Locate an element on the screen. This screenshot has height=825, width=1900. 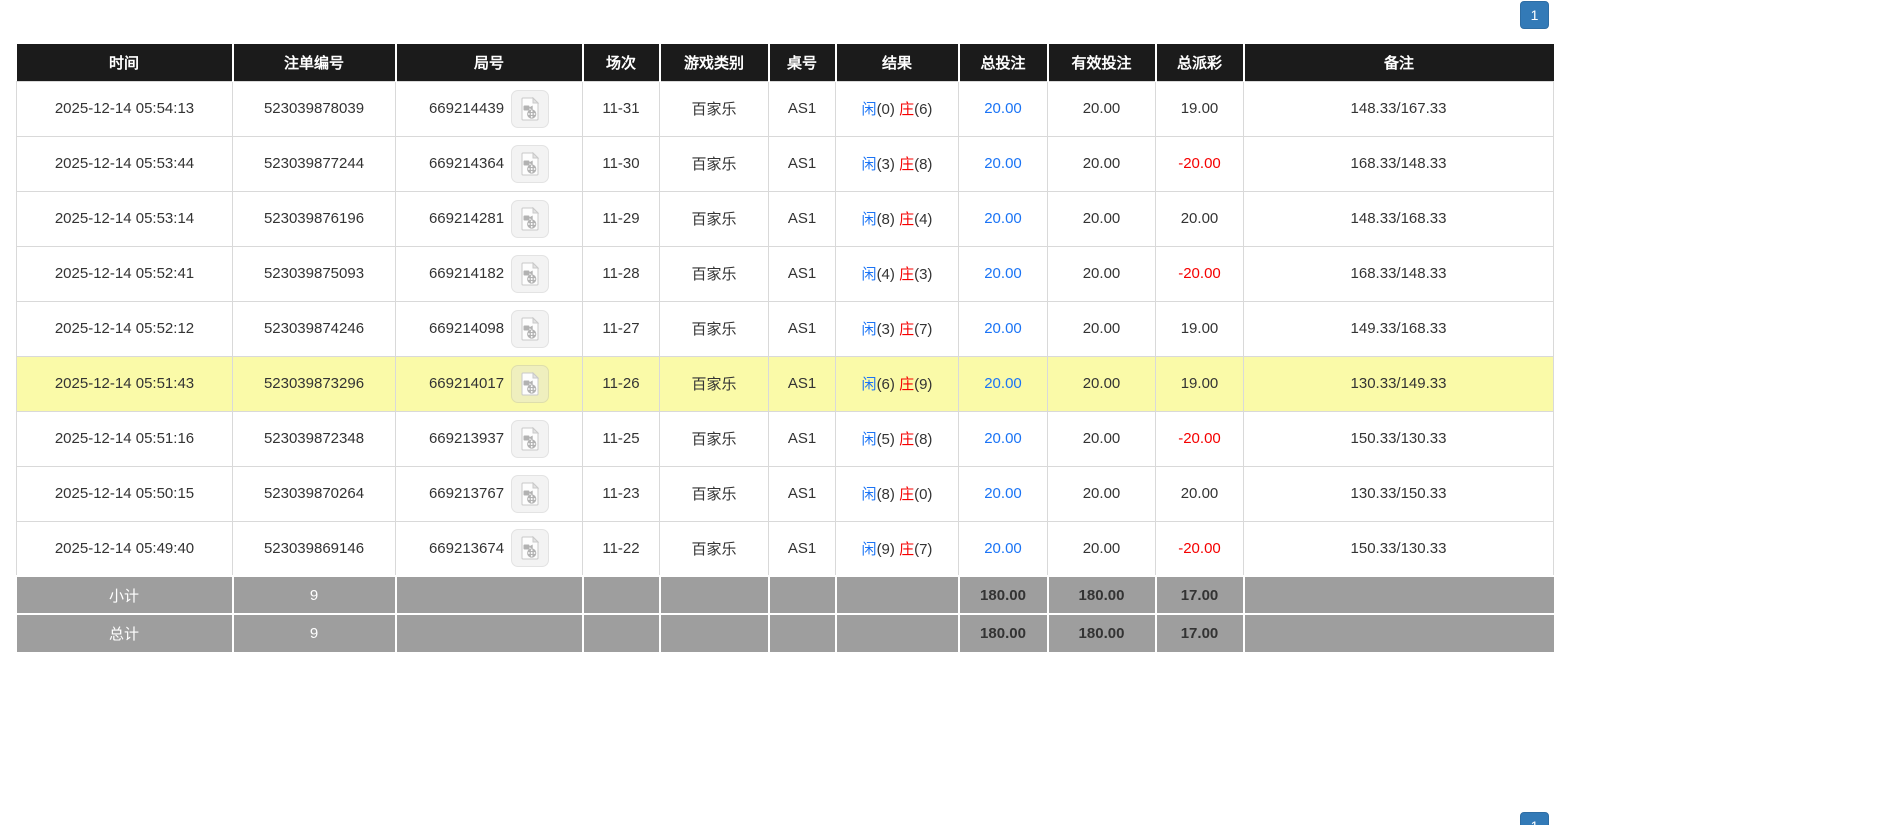
cell-valid-bet: 20.00 is located at coordinates (1101, 383).